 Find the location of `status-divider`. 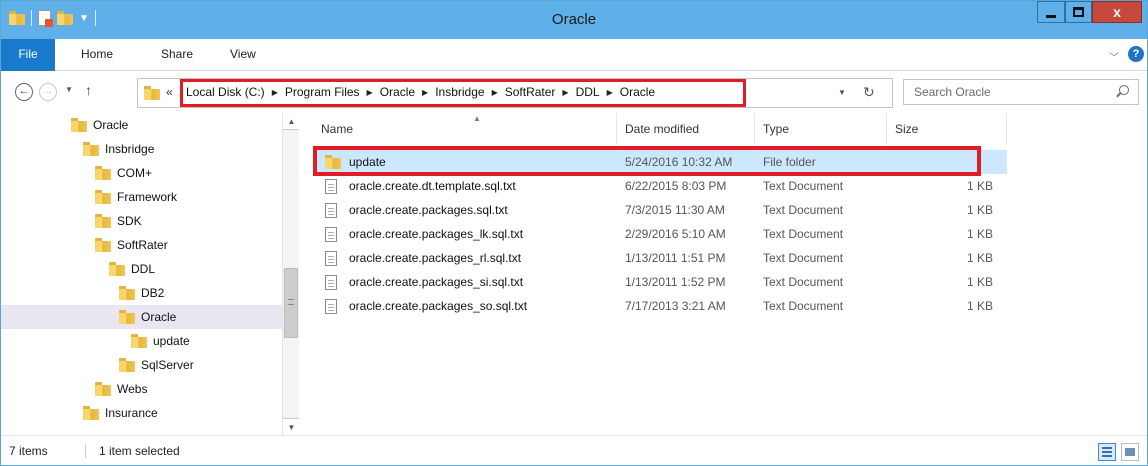

status-divider is located at coordinates (85, 451).